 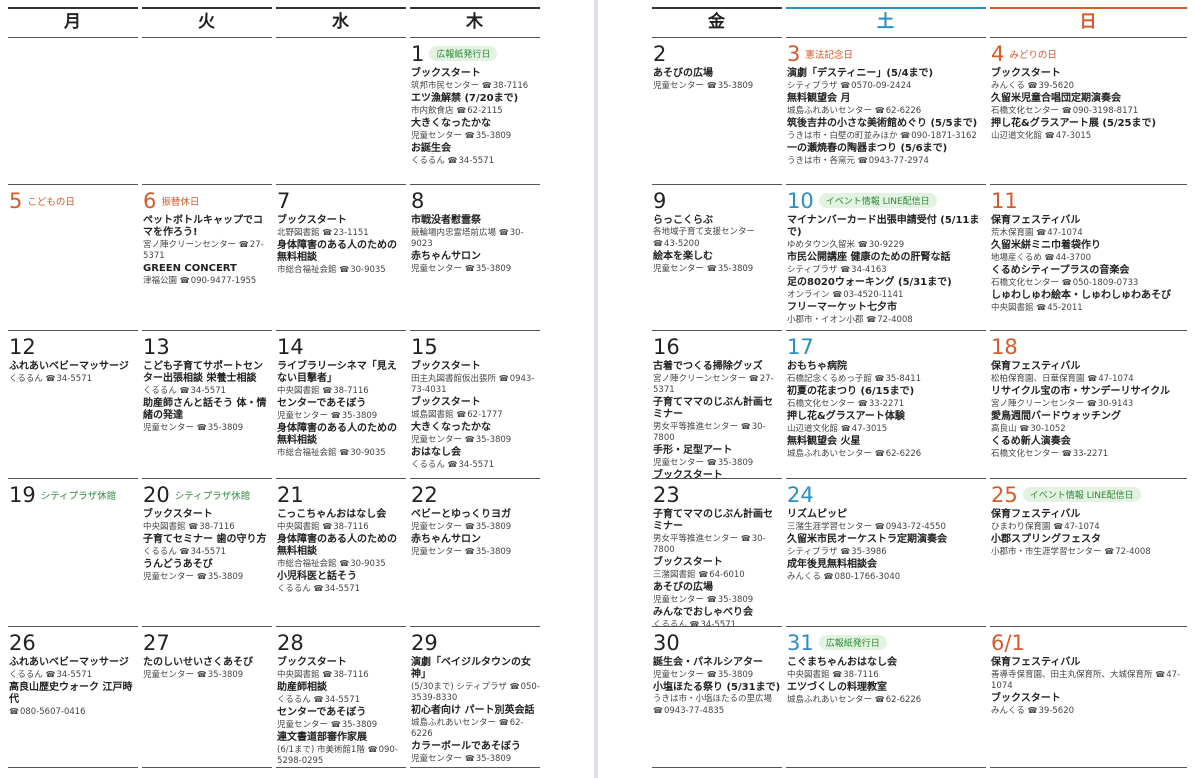 I want to click on event-item: あそびの広場児童センター 35-3809, so click(x=717, y=594).